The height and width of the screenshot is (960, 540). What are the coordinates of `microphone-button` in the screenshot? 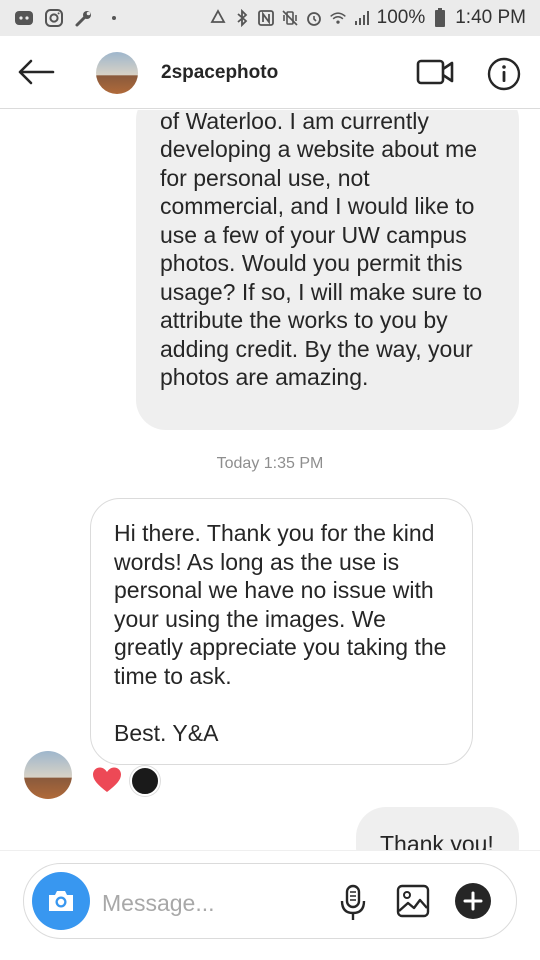 It's located at (353, 903).